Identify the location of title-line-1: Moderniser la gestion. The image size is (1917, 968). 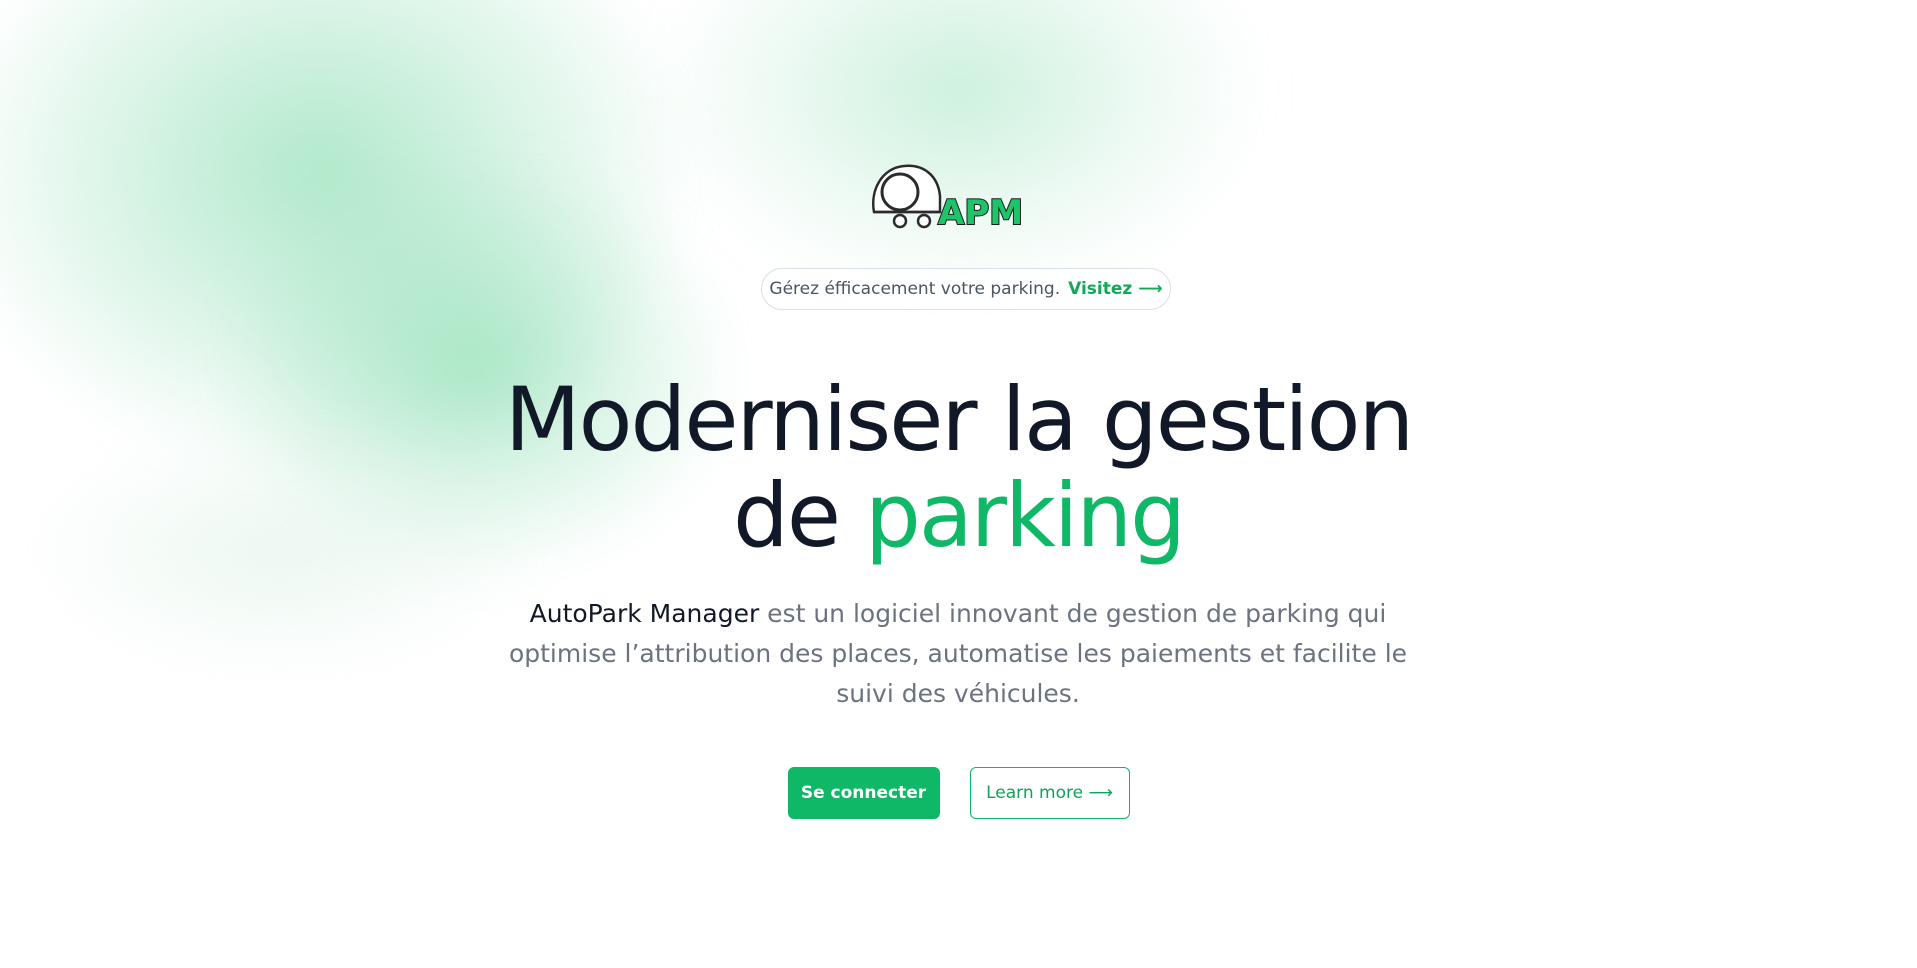
(959, 419).